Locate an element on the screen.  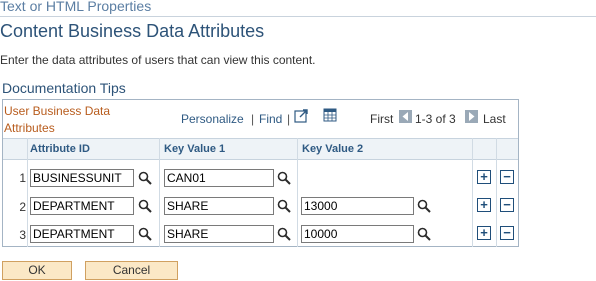
documentation-tips-link: Documentation Tips is located at coordinates (64, 88).